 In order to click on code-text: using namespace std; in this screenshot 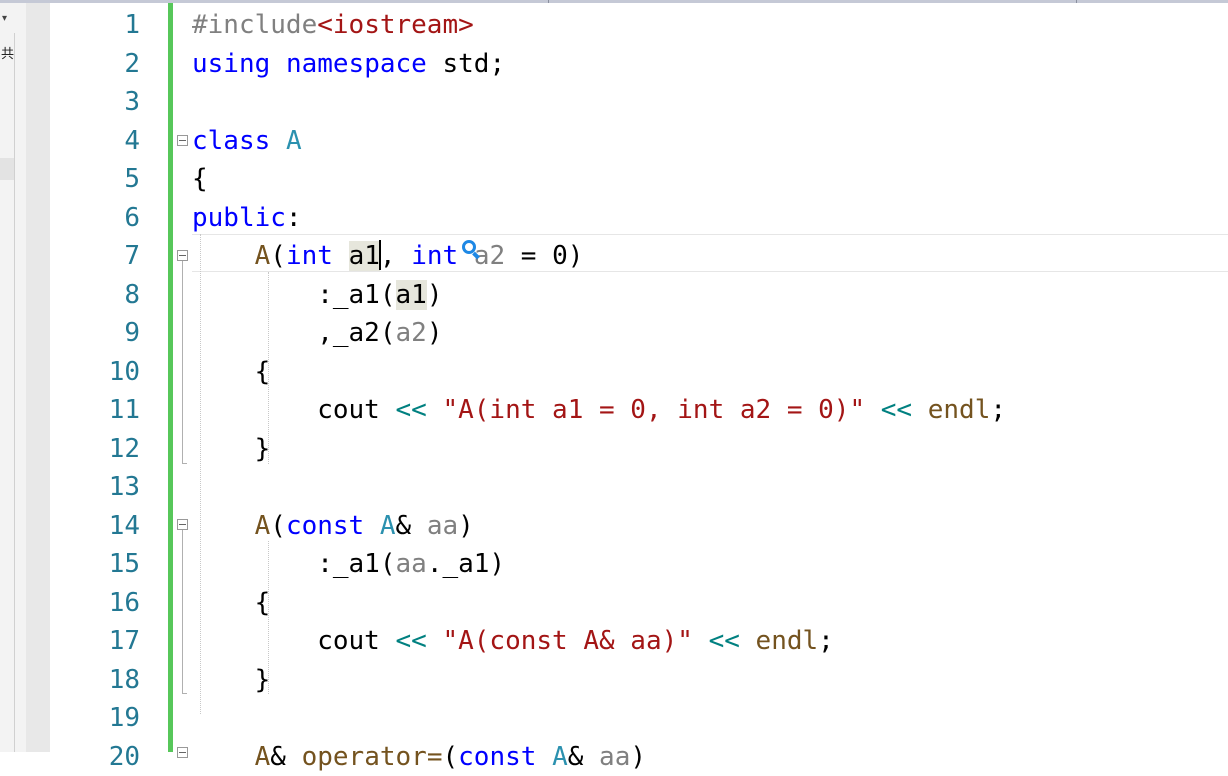, I will do `click(348, 64)`.